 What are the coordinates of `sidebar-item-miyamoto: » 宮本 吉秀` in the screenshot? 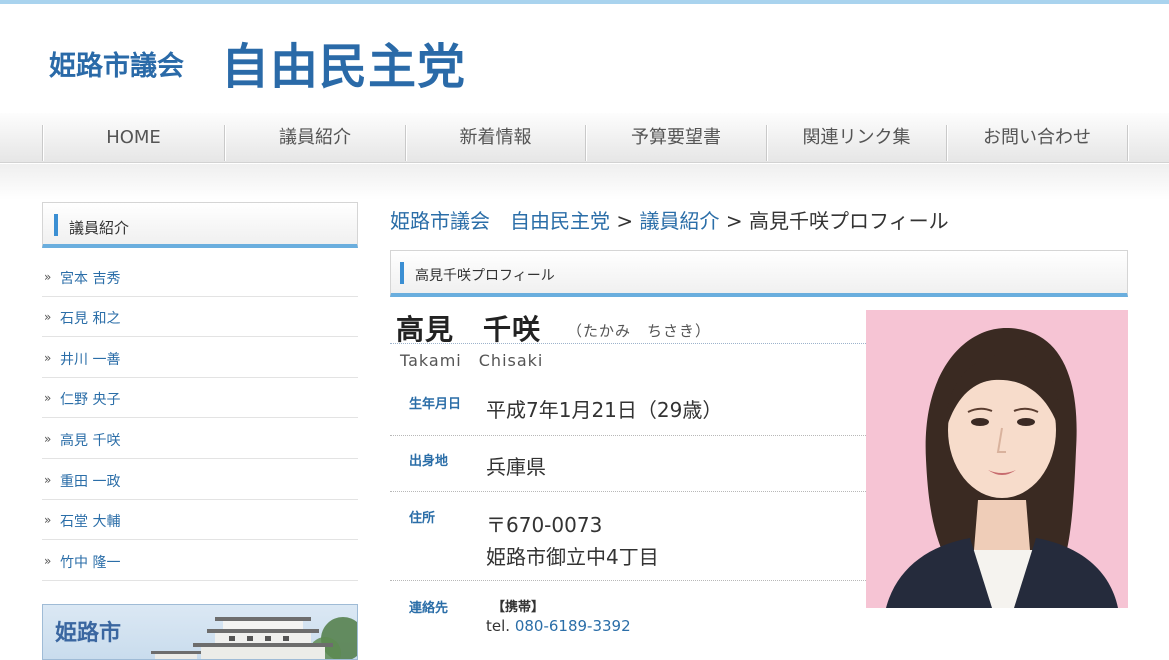 It's located at (200, 277).